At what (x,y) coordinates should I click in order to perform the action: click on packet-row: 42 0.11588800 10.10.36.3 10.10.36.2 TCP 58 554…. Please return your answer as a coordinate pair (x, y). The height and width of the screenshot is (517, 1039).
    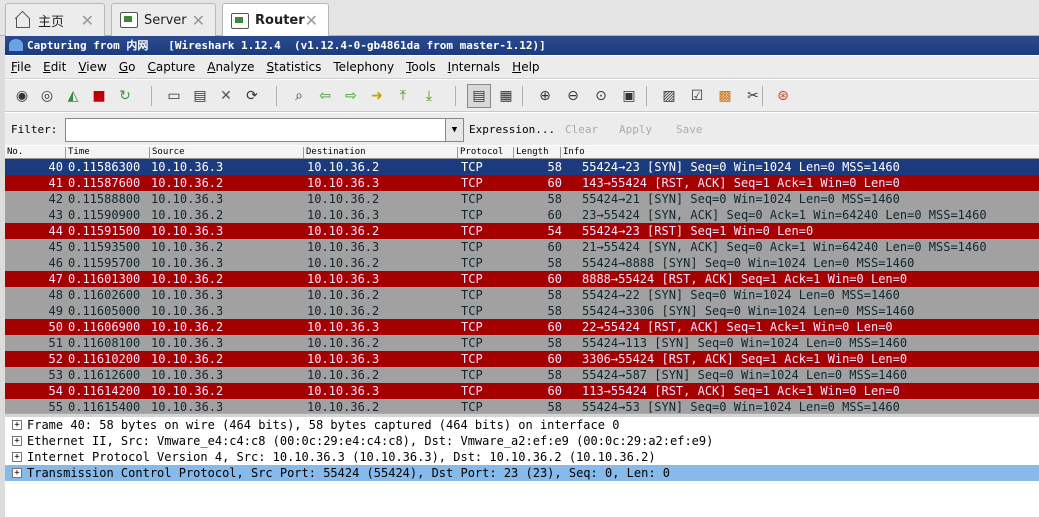
    Looking at the image, I should click on (522, 199).